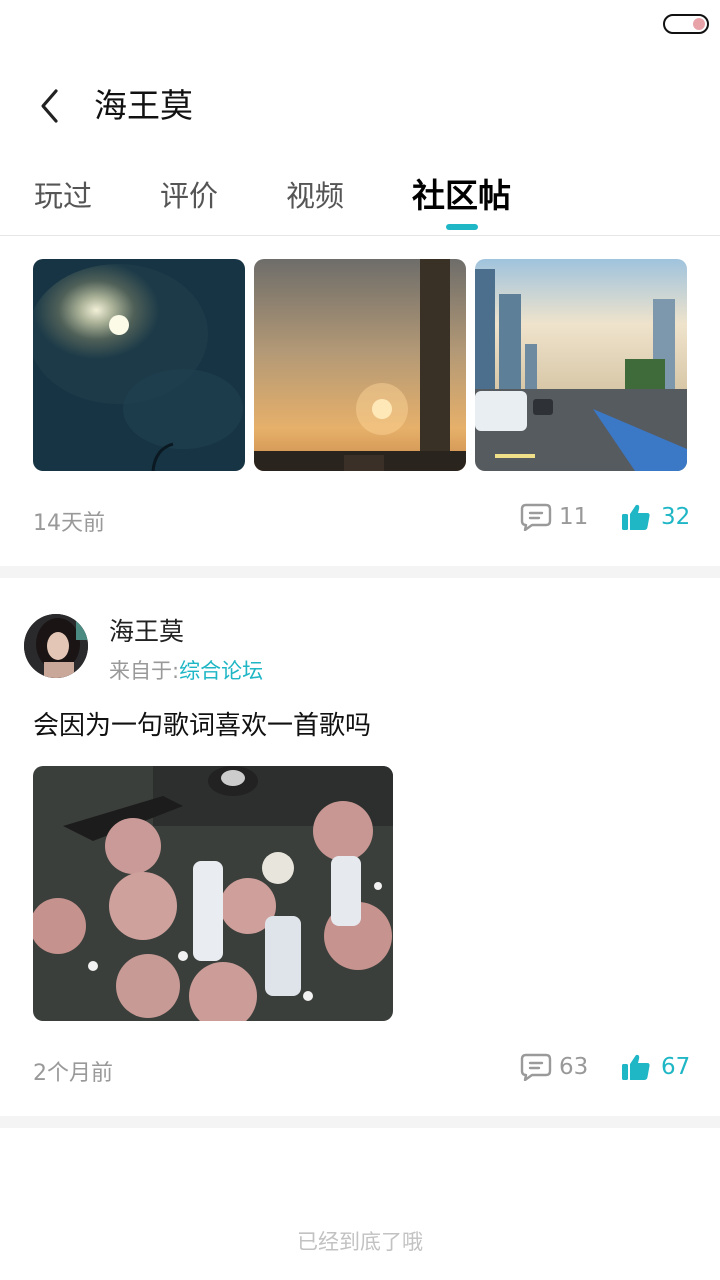 The width and height of the screenshot is (720, 1280). Describe the element at coordinates (462, 227) in the screenshot. I see `active-tab-indicator` at that location.